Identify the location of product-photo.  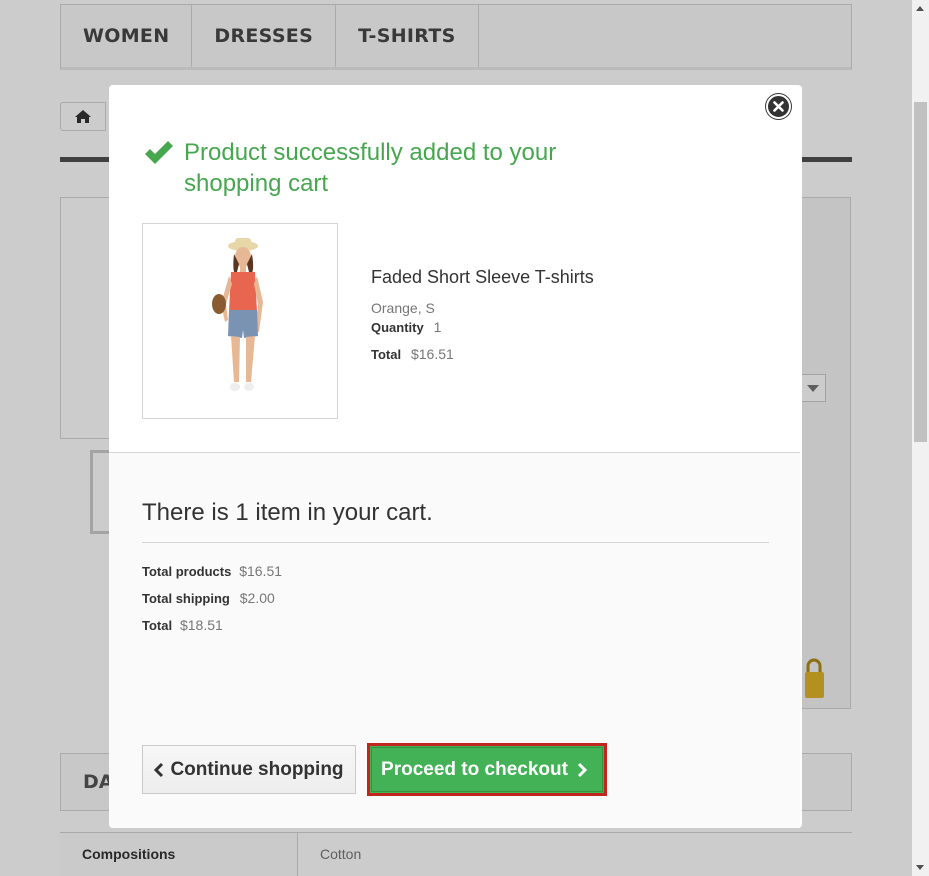
(237, 314).